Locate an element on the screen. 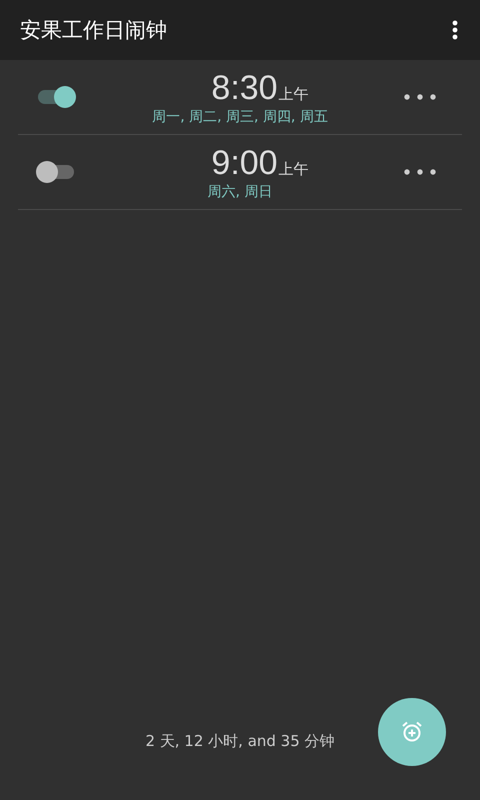 Image resolution: width=480 pixels, height=800 pixels. next-alarm-text: 2 天, 12 小时, and 35 分钟 is located at coordinates (240, 742).